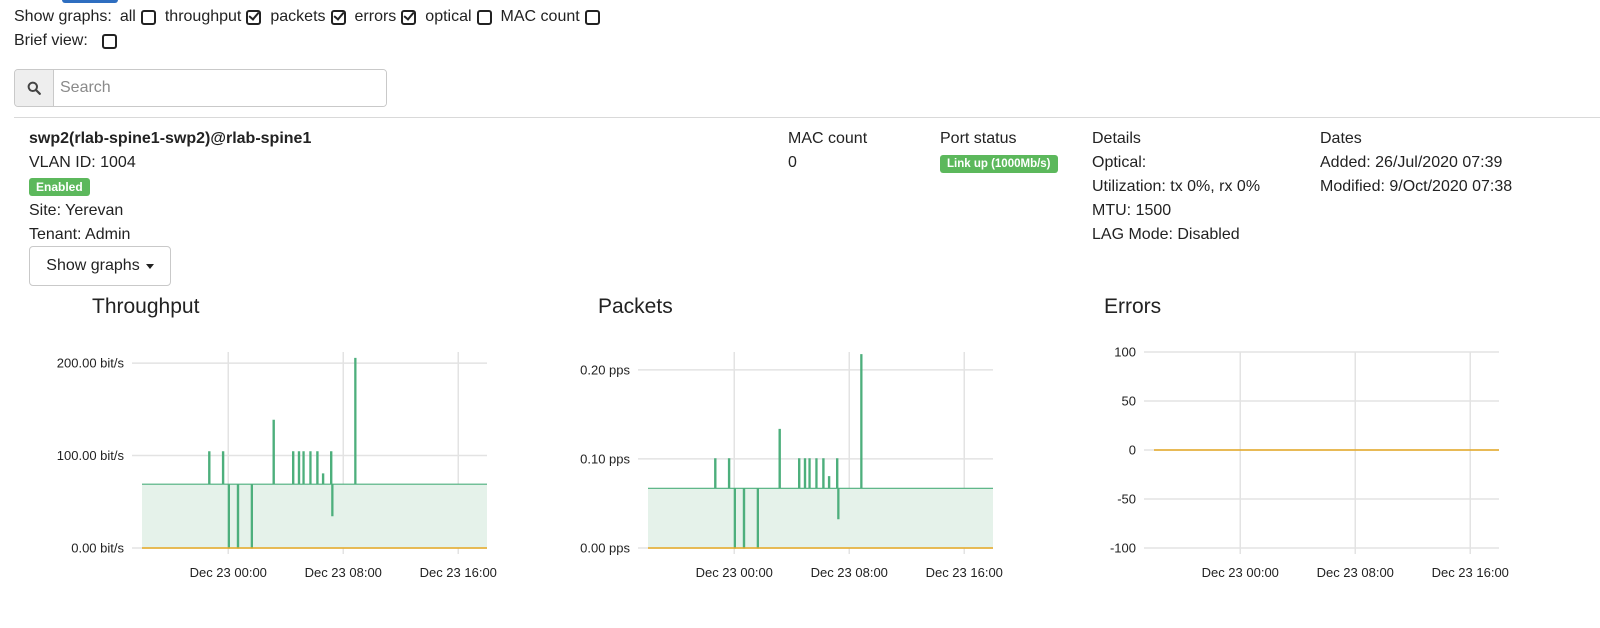 This screenshot has width=1600, height=628. I want to click on errors-chart-title: Errors, so click(1133, 306).